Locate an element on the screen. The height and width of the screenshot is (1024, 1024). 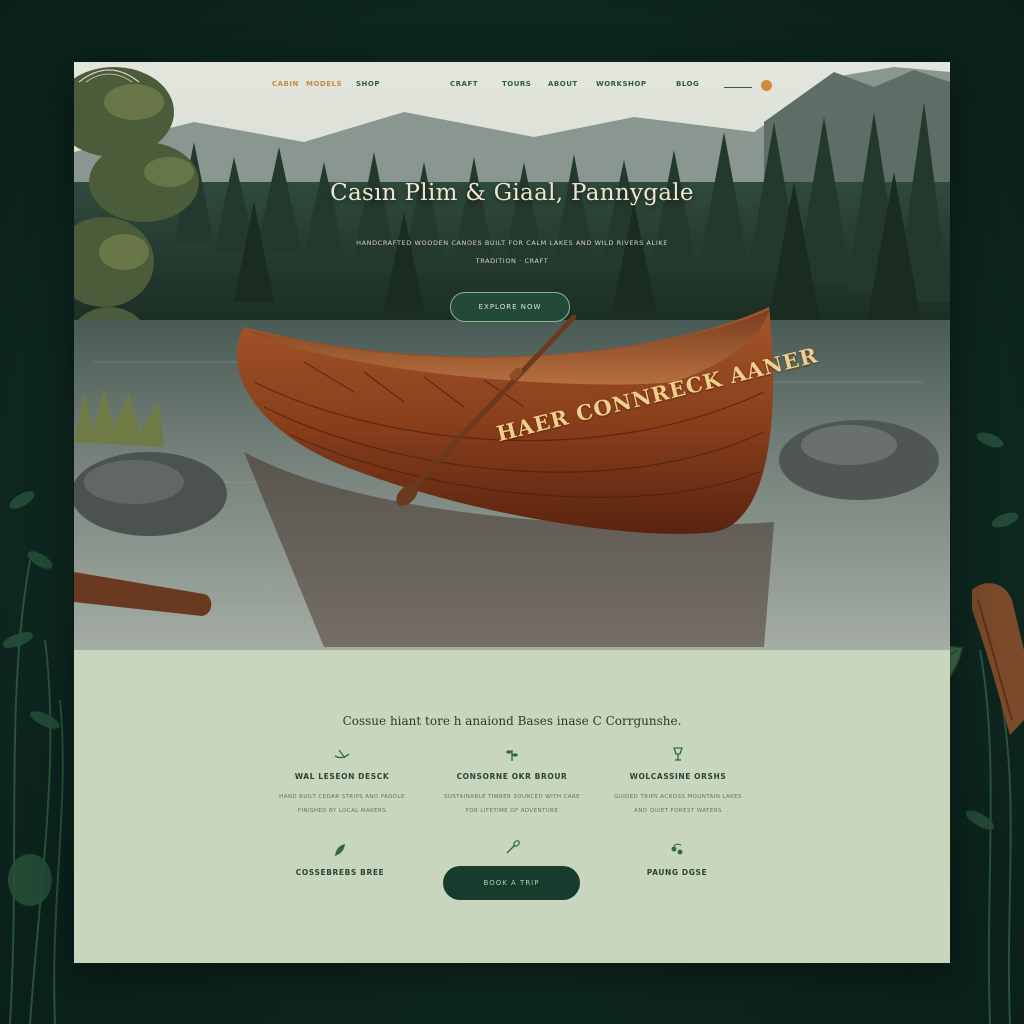
feature-title: WOLCASSINE ORSHS is located at coordinates (678, 776).